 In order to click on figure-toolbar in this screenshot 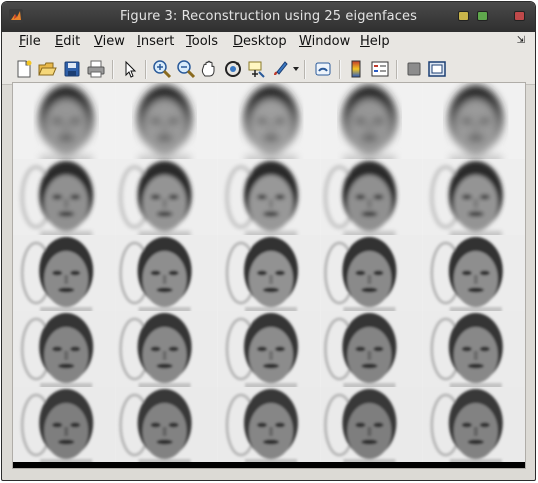, I will do `click(268, 69)`.